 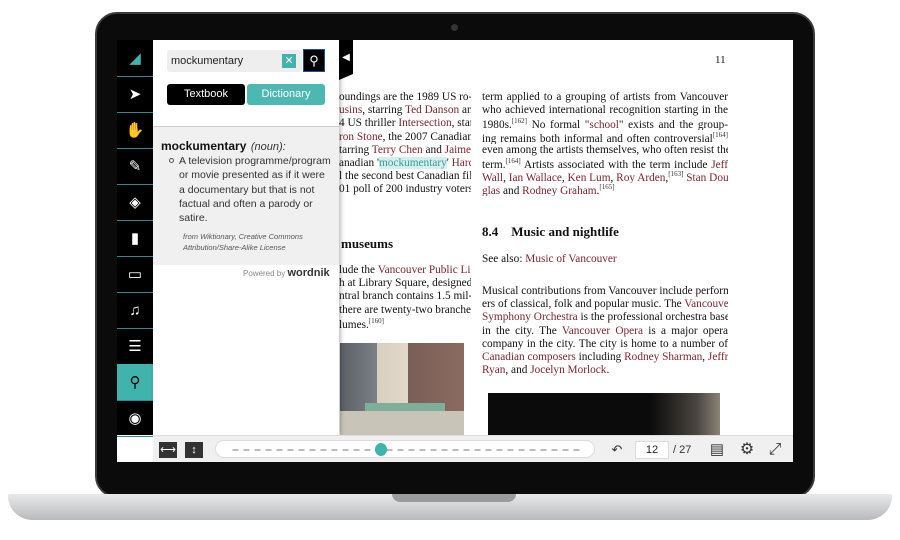 I want to click on link: Ian Wallace, so click(x=535, y=177).